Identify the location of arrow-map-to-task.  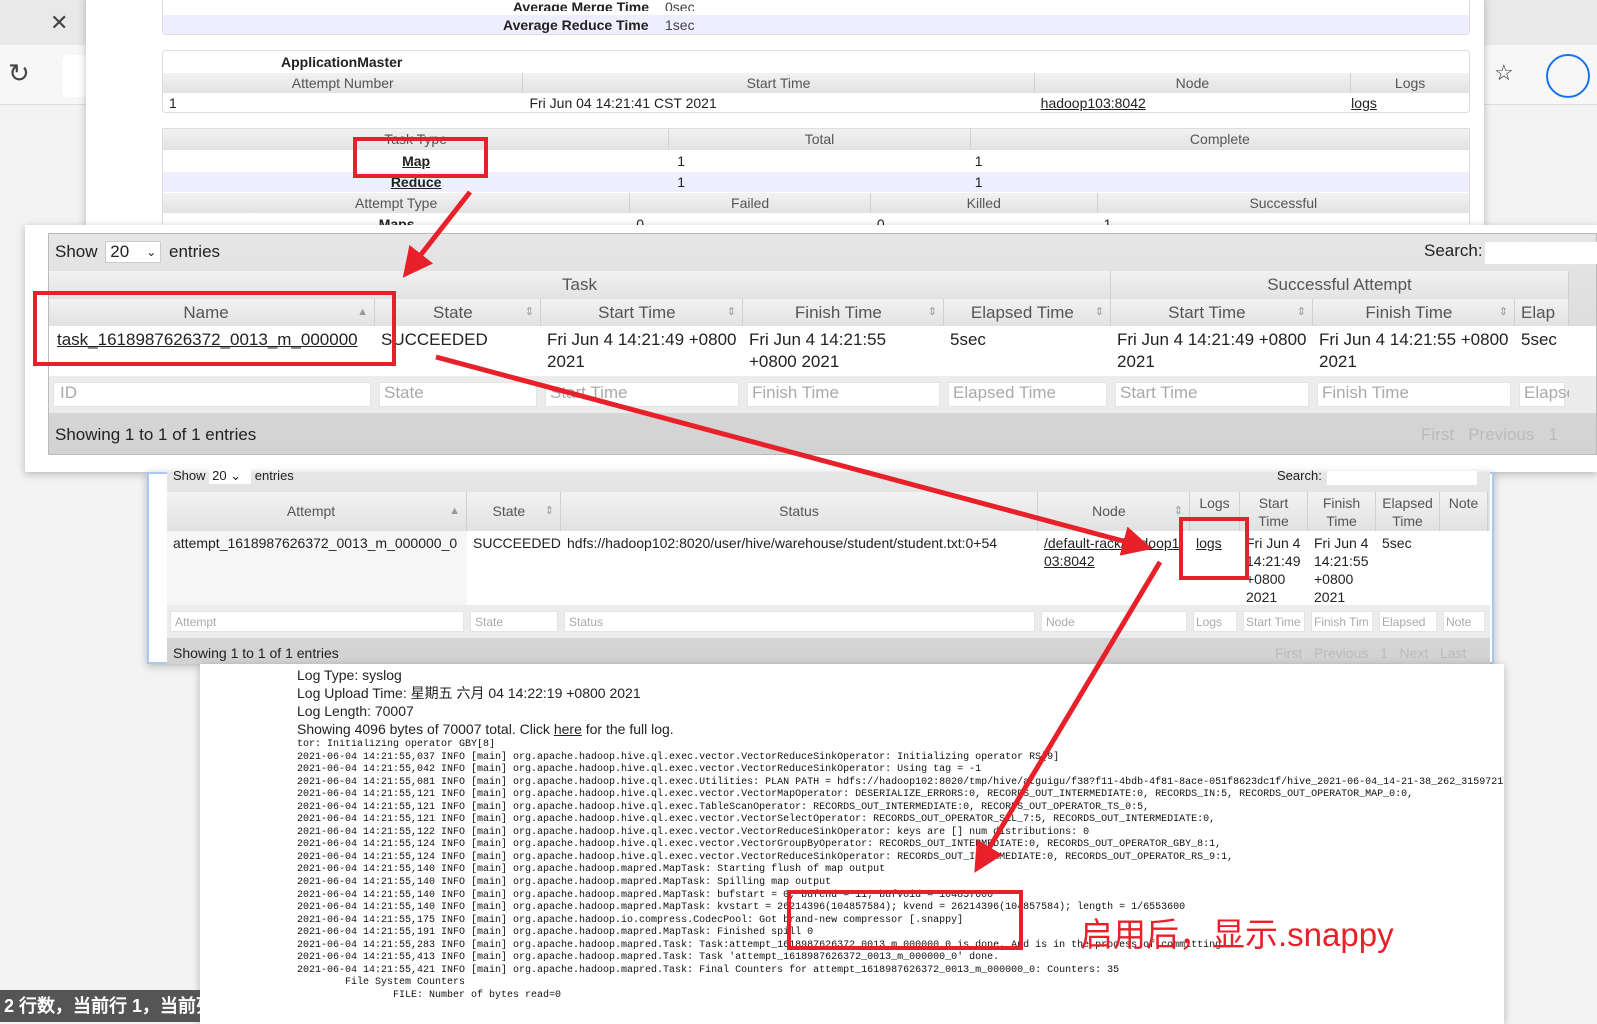
(437, 234).